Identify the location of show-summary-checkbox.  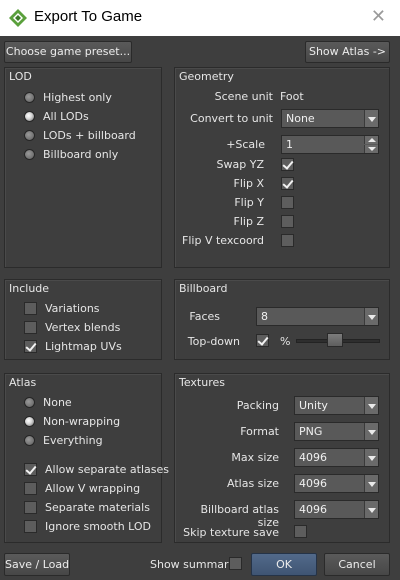
(235, 563).